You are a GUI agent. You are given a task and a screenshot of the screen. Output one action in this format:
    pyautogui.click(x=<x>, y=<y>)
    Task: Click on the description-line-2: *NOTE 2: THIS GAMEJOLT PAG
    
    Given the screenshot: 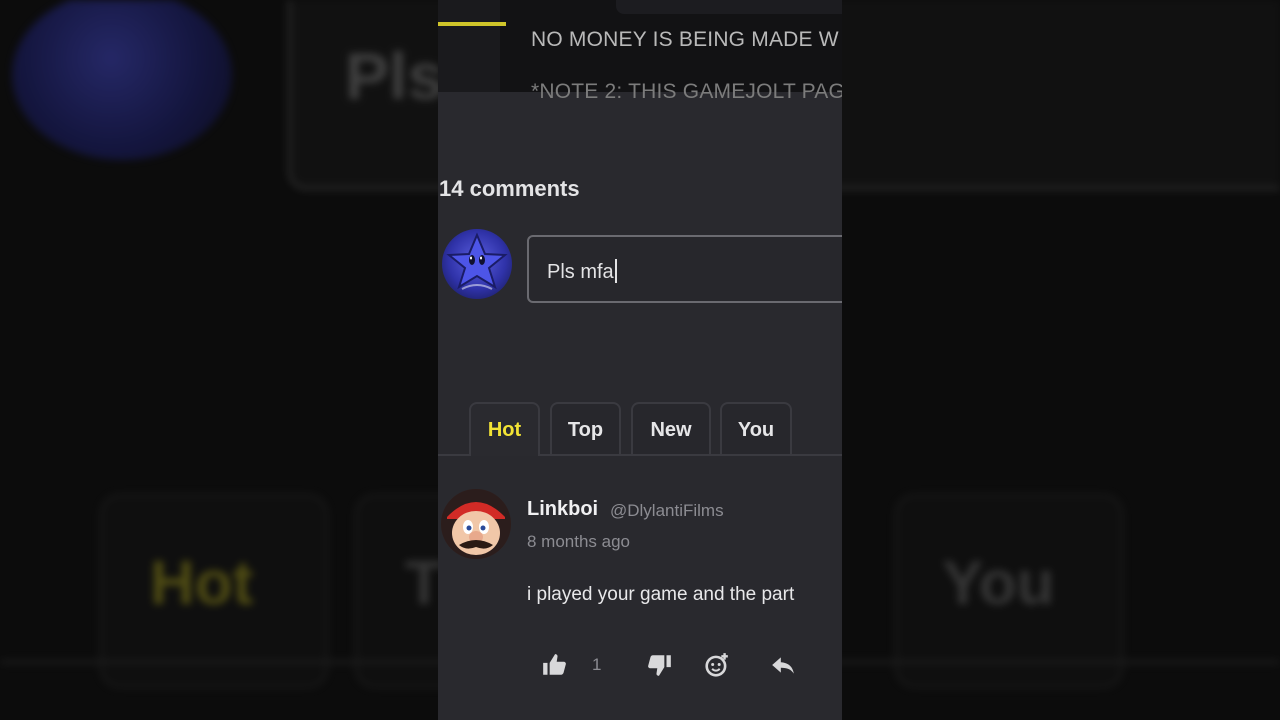 What is the action you would take?
    pyautogui.click(x=686, y=91)
    